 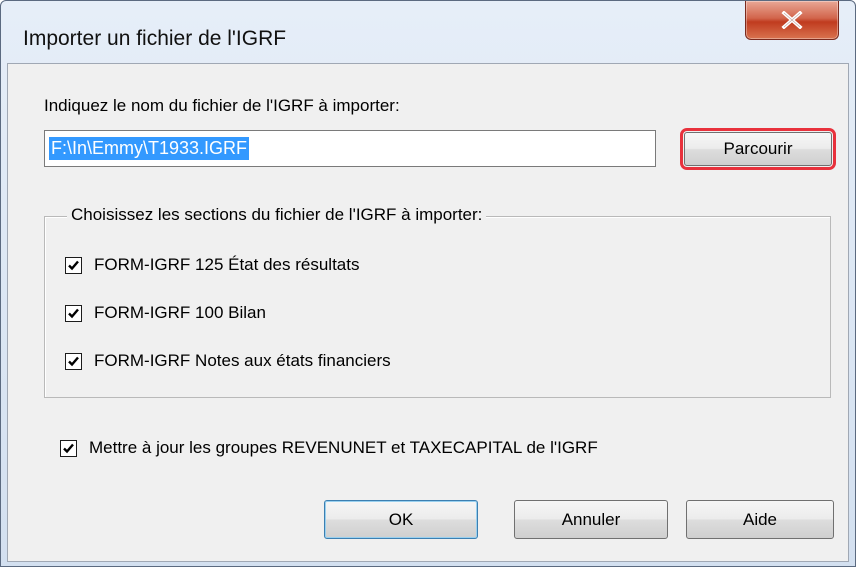 What do you see at coordinates (180, 312) in the screenshot?
I see `section-item-label: FORM-IGRF 100 Bilan` at bounding box center [180, 312].